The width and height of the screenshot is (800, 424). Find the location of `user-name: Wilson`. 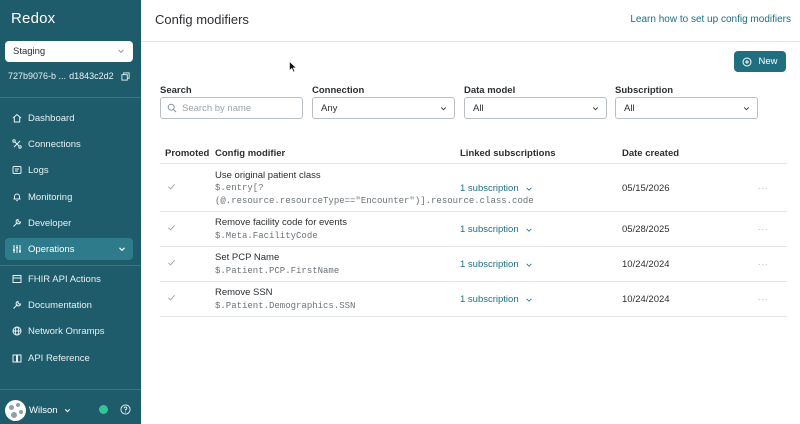

user-name: Wilson is located at coordinates (43, 410).